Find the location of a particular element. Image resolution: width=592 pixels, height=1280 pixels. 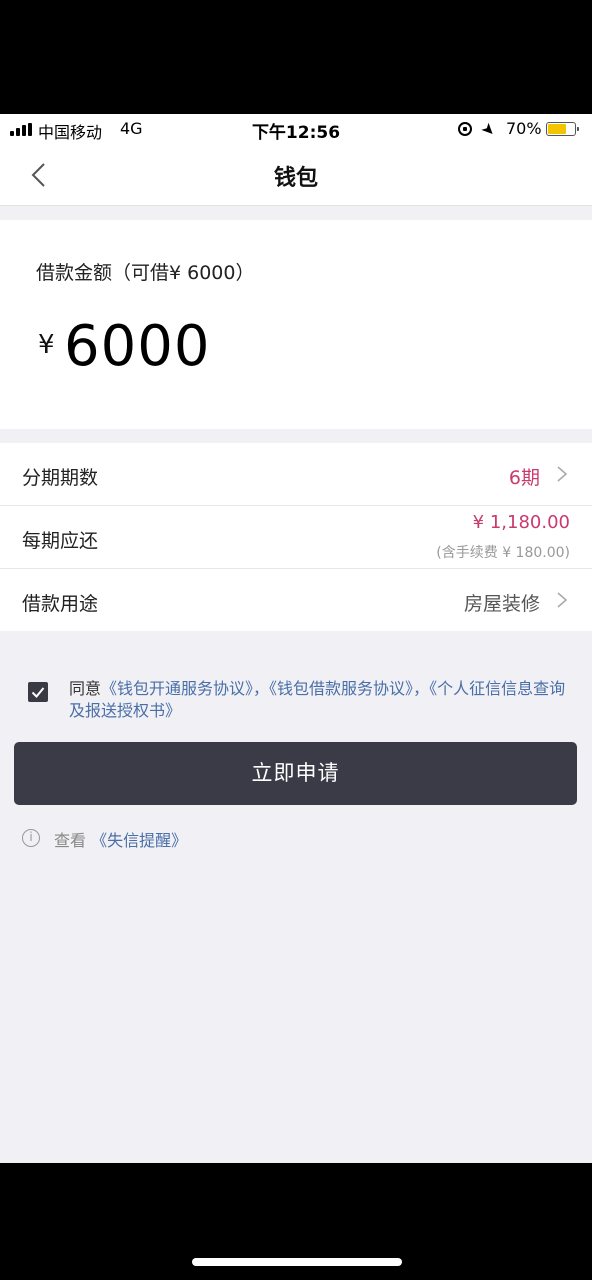

purpose-row: 借款用途 房屋装修 is located at coordinates (296, 600).